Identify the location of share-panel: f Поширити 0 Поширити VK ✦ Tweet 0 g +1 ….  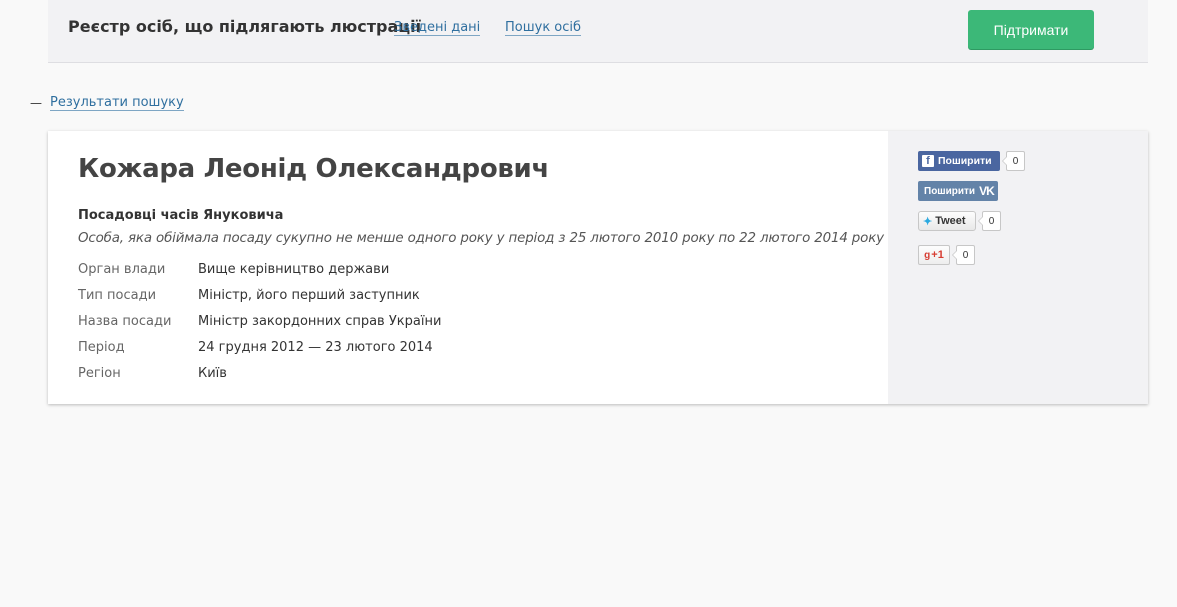
(1018, 267).